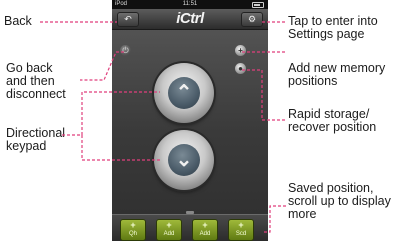 Image resolution: width=411 pixels, height=241 pixels. Describe the element at coordinates (102, 66) in the screenshot. I see `leader-disconnect` at that location.